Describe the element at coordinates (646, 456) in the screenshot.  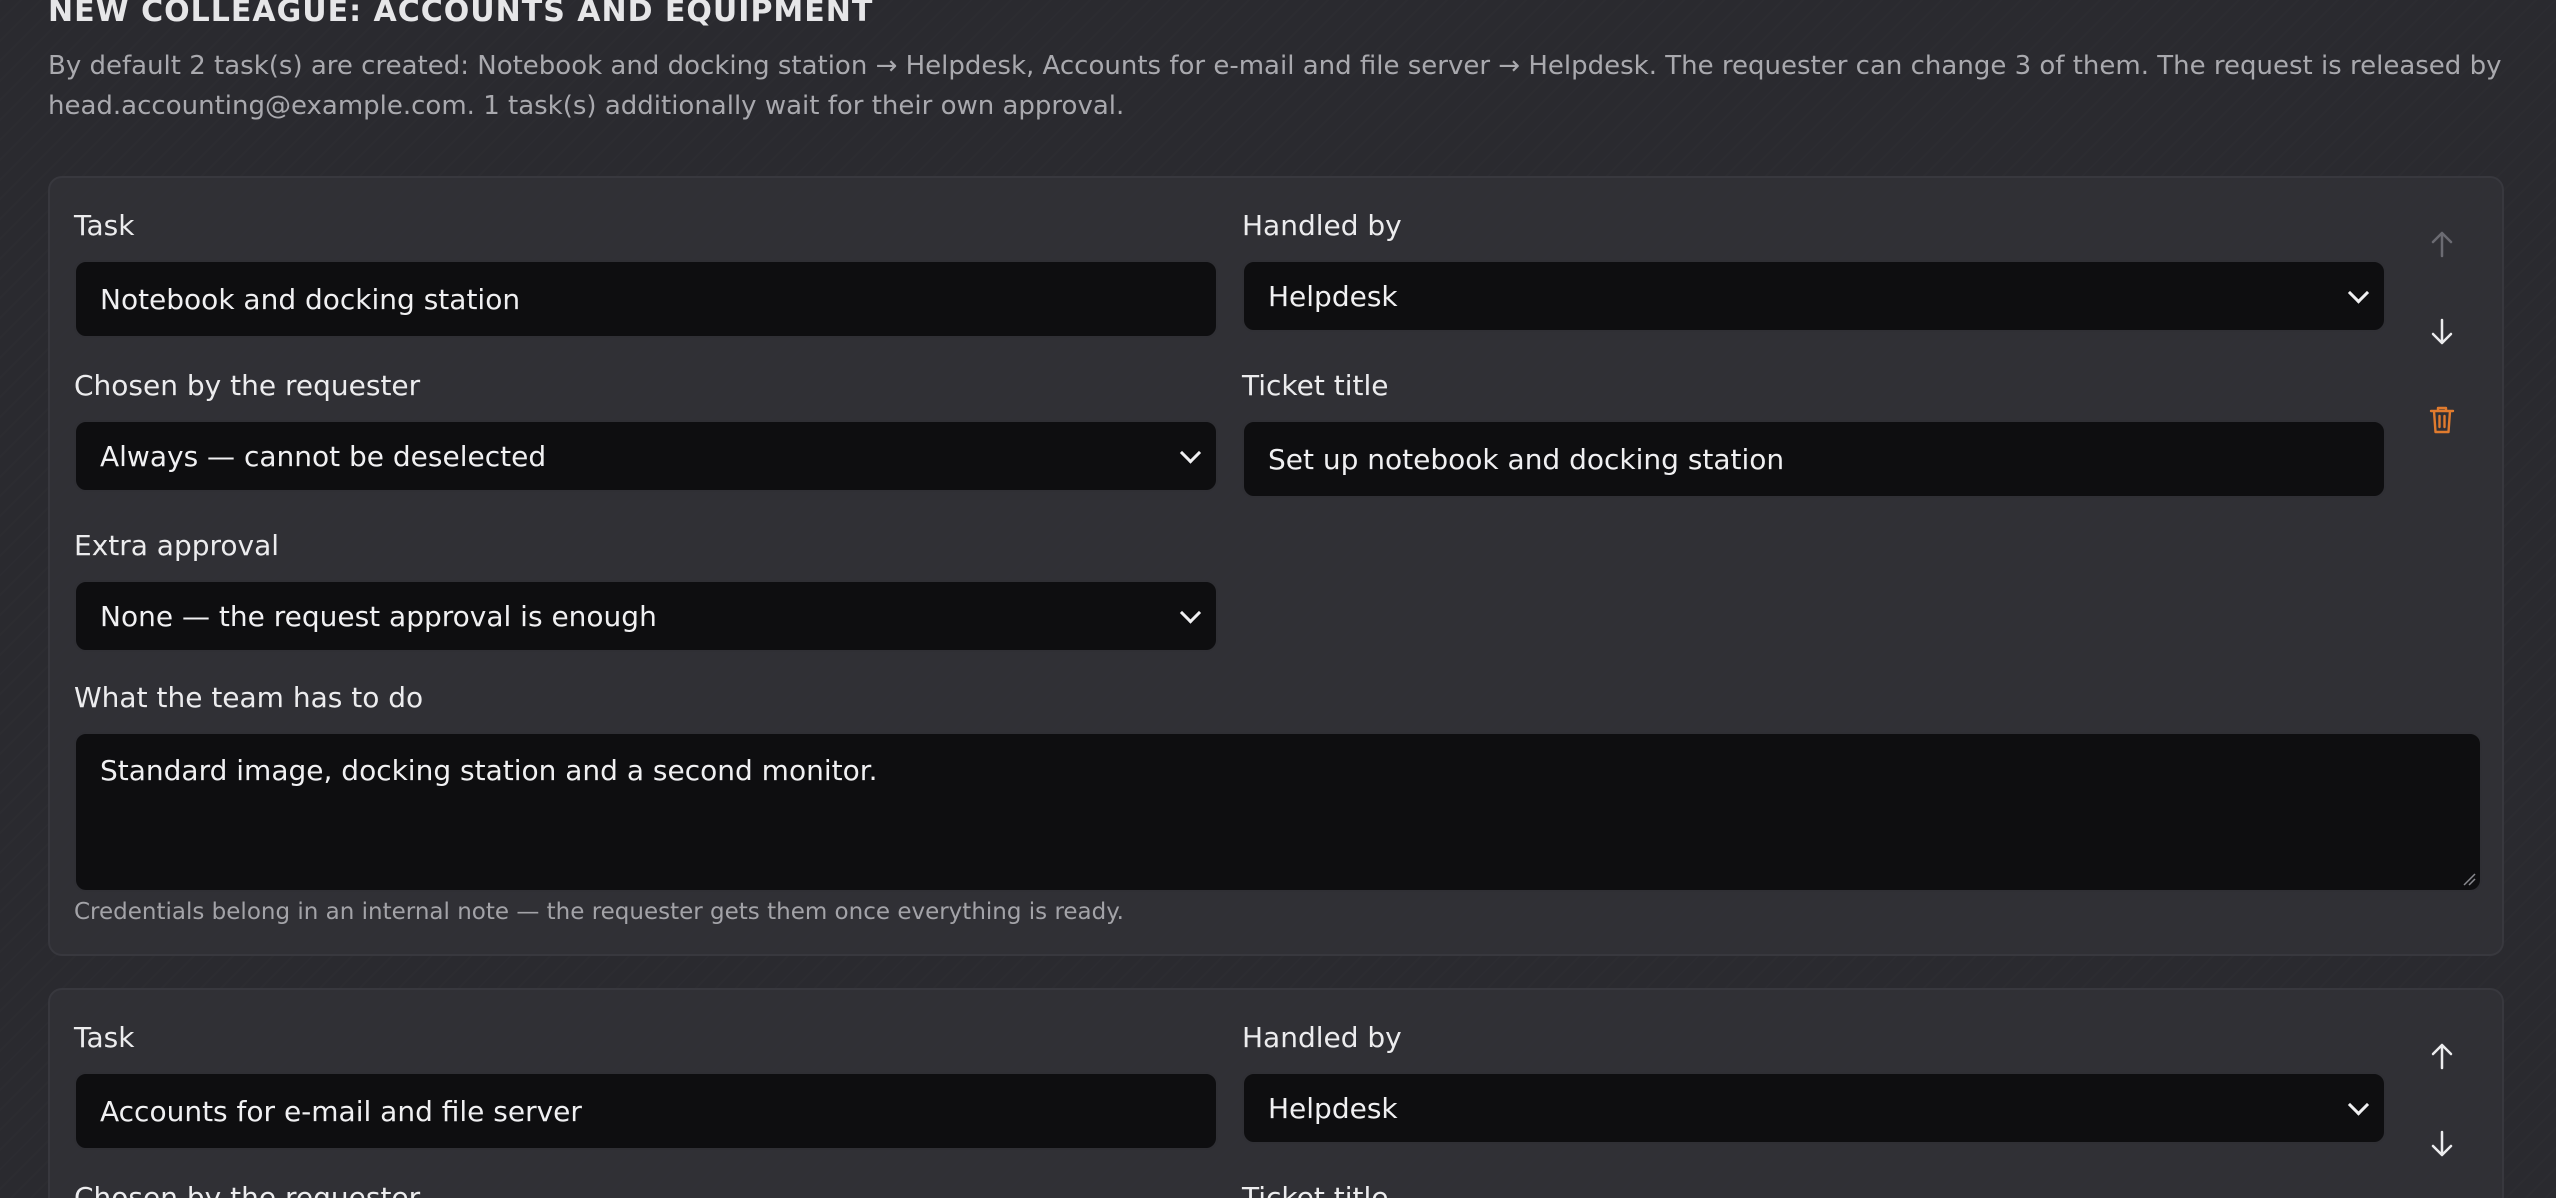
I see `chosen-by-requester-select: Always — cannot be deselected` at that location.